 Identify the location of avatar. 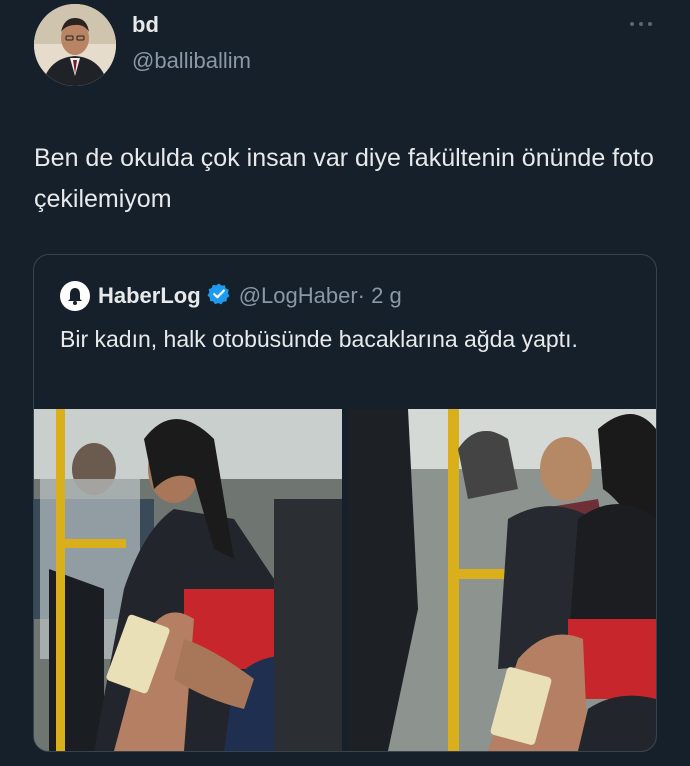
(75, 45).